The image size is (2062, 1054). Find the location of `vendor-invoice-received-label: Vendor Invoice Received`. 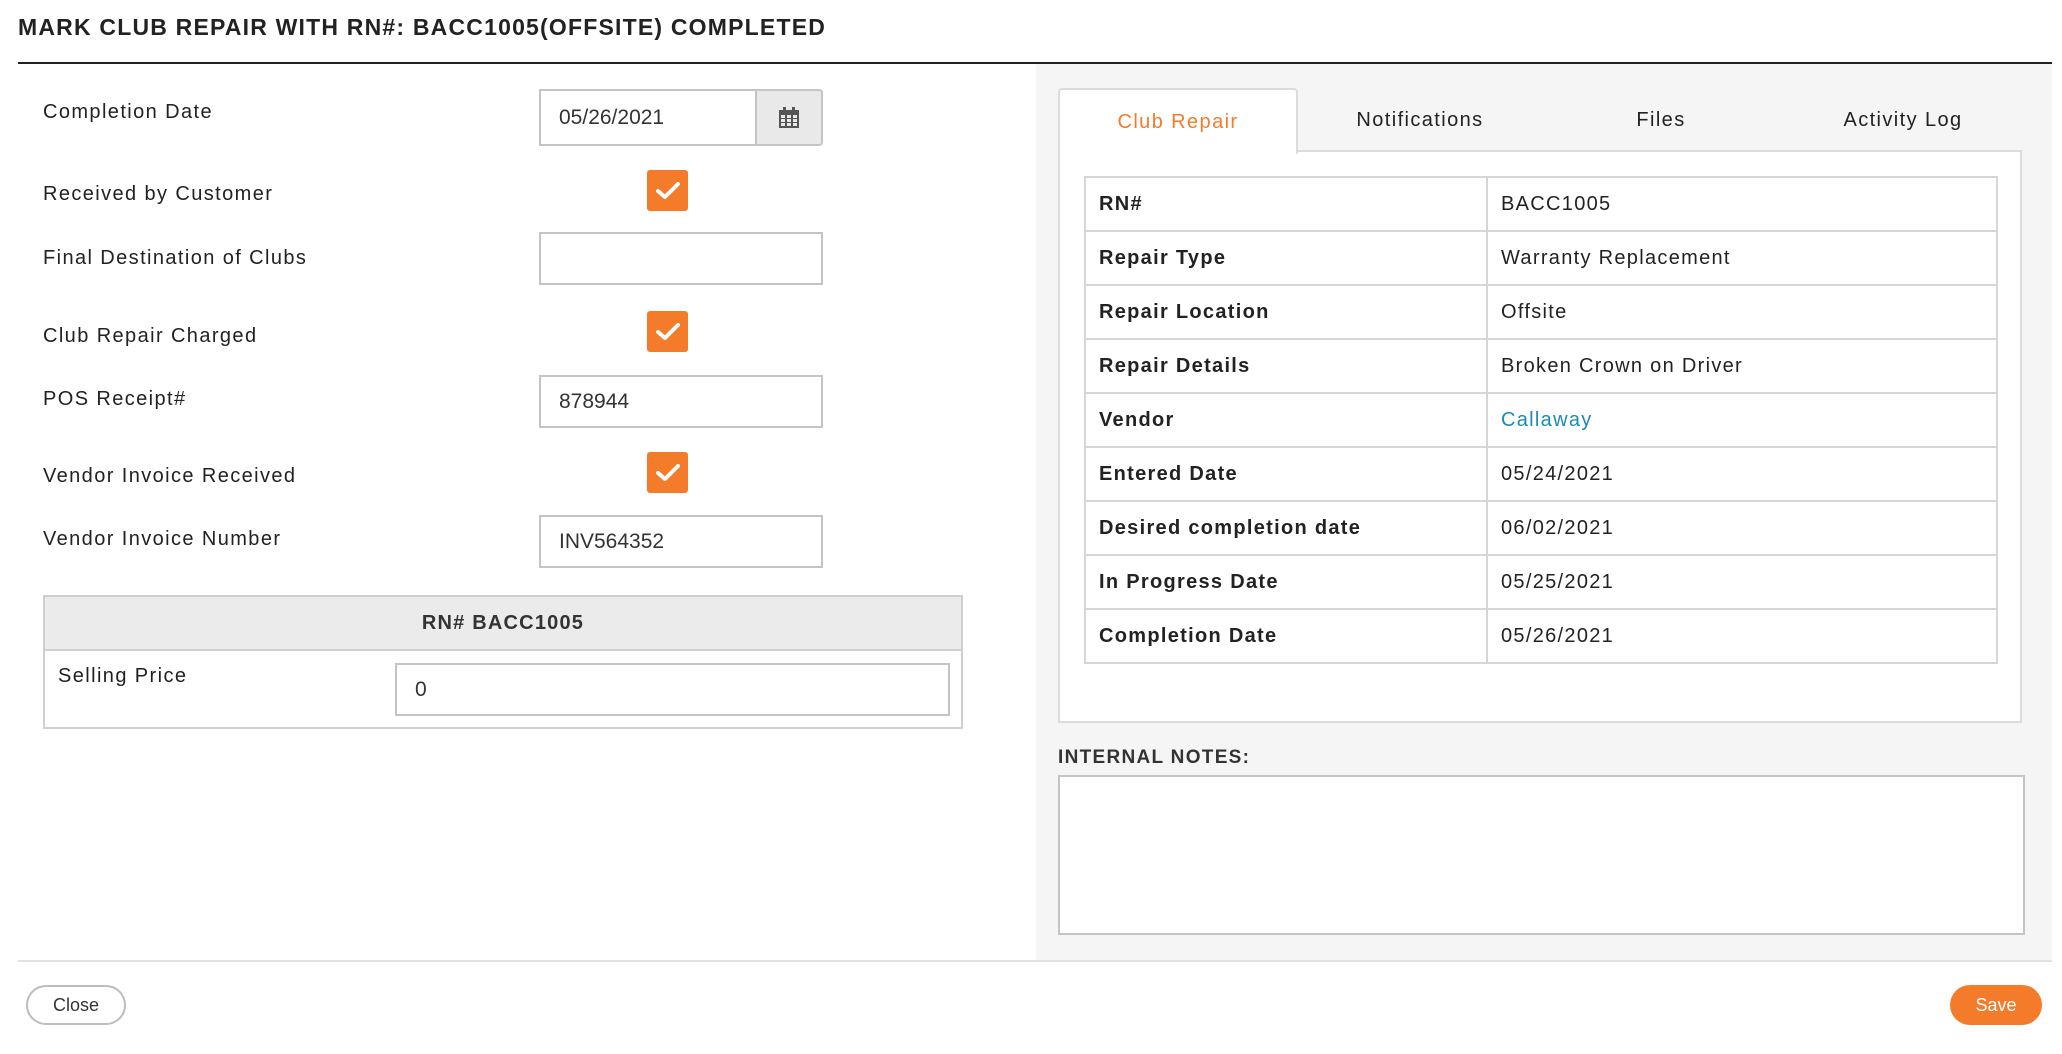

vendor-invoice-received-label: Vendor Invoice Received is located at coordinates (170, 476).